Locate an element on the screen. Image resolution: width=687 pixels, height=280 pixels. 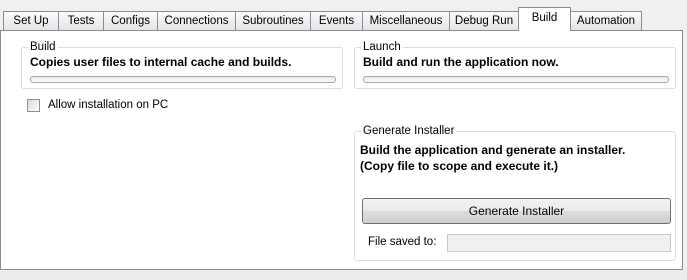
tab-tests: Tests is located at coordinates (81, 20).